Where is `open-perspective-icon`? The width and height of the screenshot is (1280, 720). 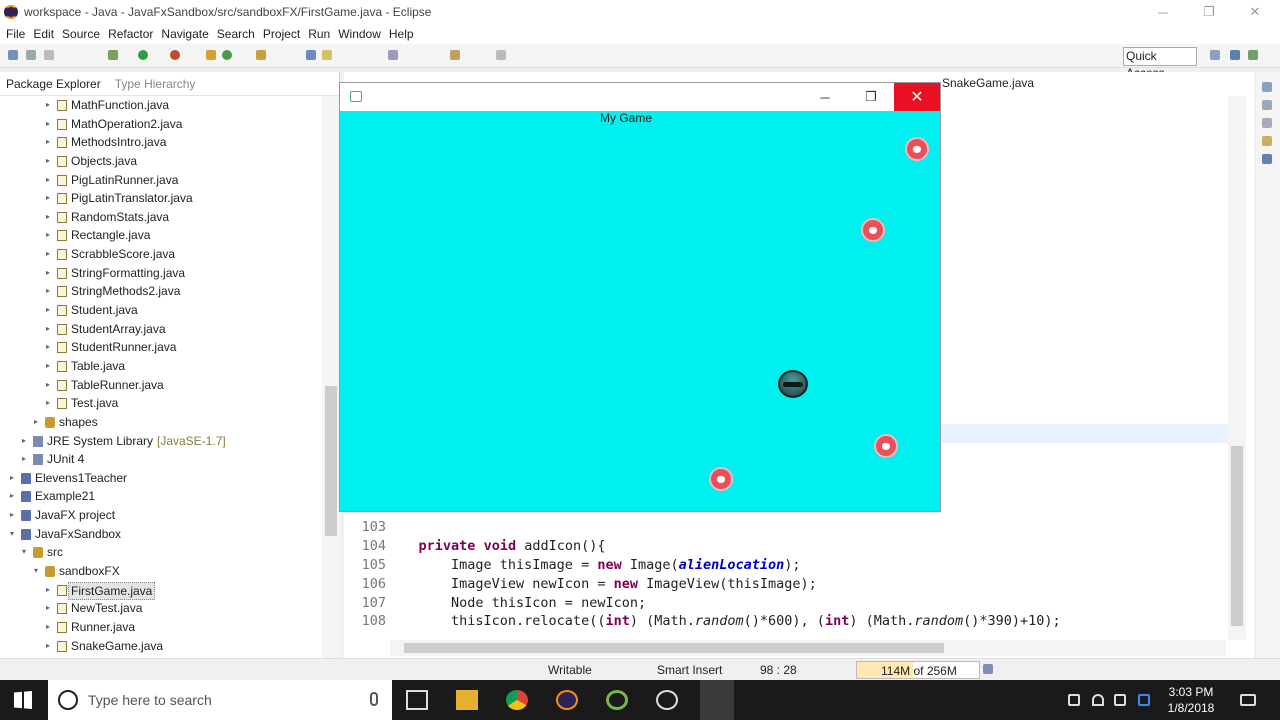 open-perspective-icon is located at coordinates (1215, 55).